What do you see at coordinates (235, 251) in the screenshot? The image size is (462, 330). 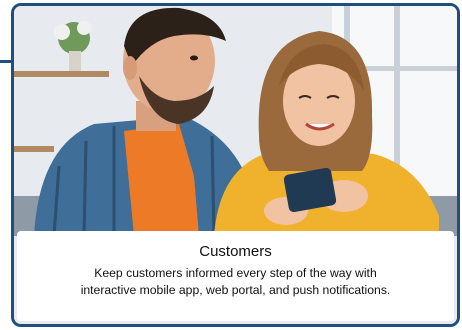 I see `card-title: Customers` at bounding box center [235, 251].